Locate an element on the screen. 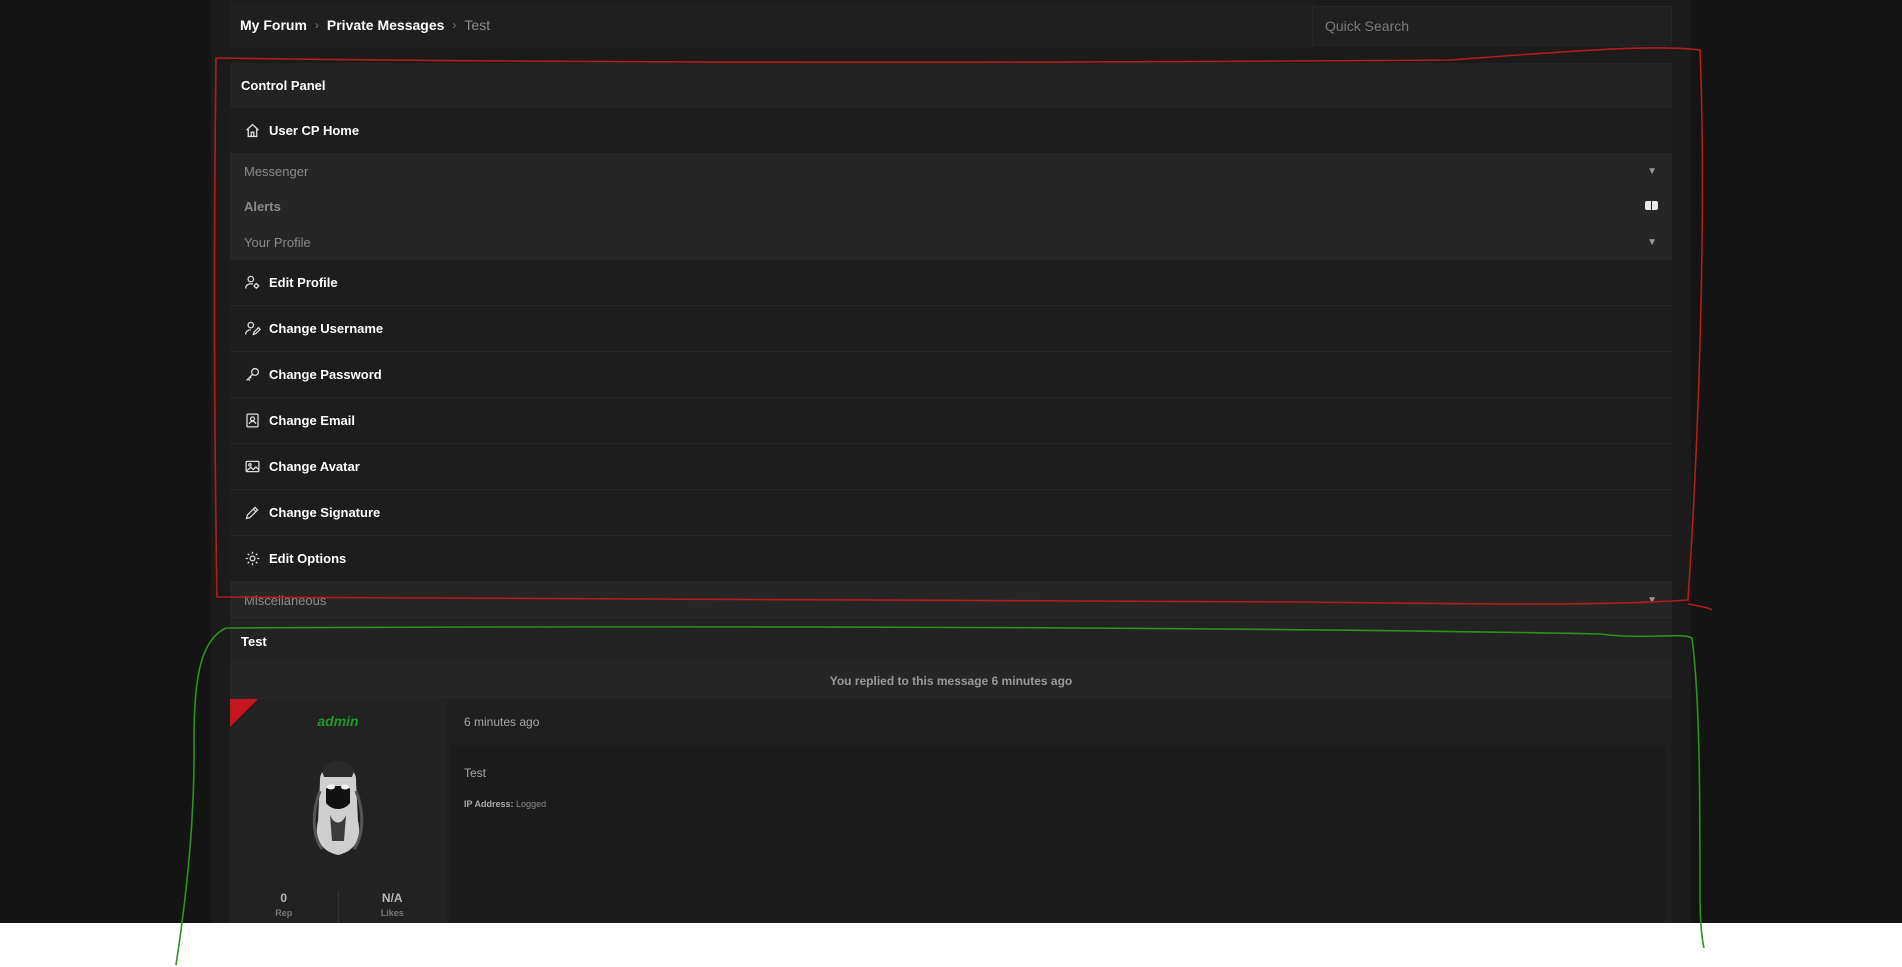 Image resolution: width=1902 pixels, height=967 pixels. sidebar-item-label: Edit Profile is located at coordinates (303, 282).